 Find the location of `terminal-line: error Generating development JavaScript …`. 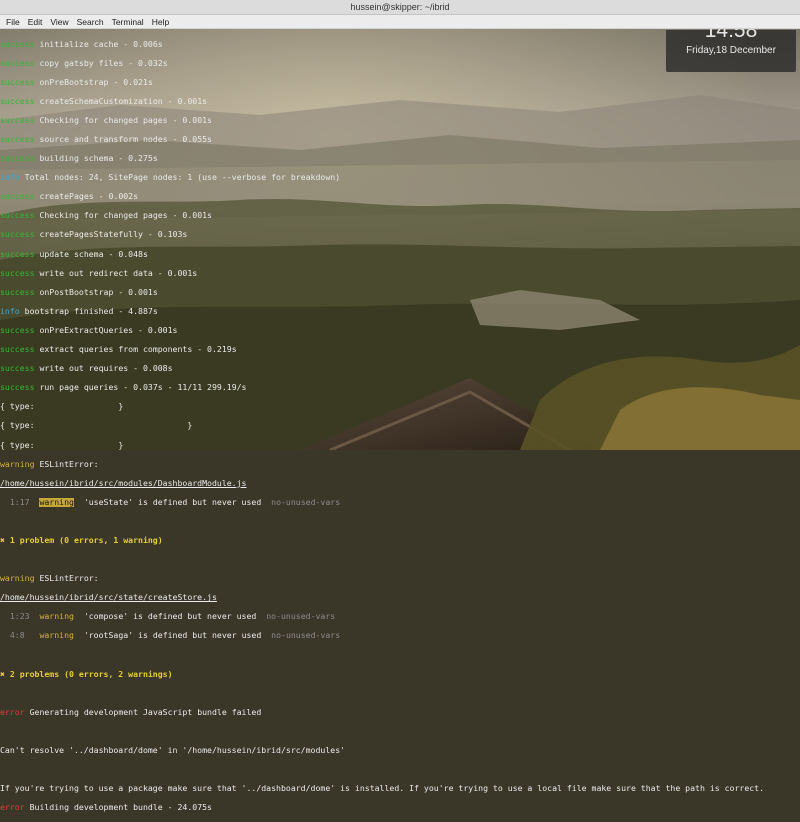

terminal-line: error Generating development JavaScript … is located at coordinates (400, 713).